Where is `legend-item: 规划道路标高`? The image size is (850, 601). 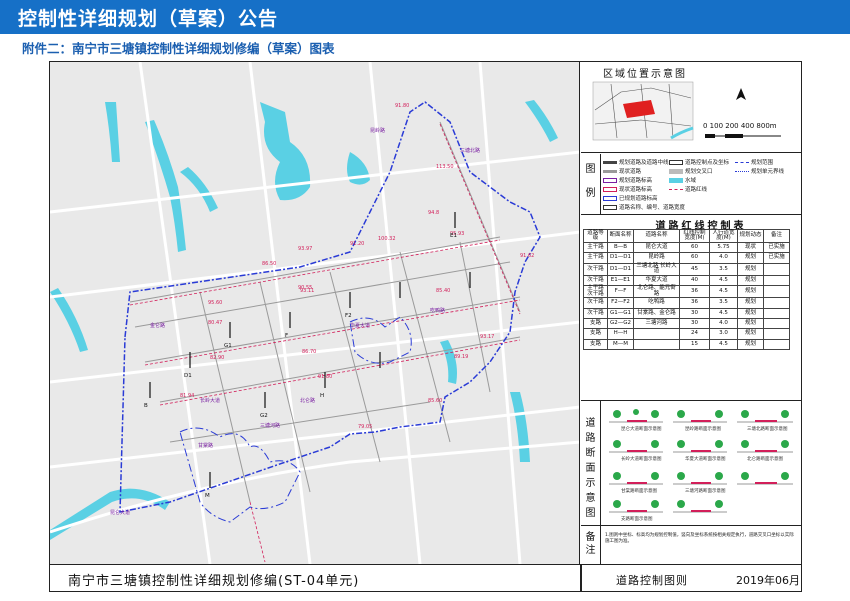
legend-item: 规划道路标高 is located at coordinates (636, 181).